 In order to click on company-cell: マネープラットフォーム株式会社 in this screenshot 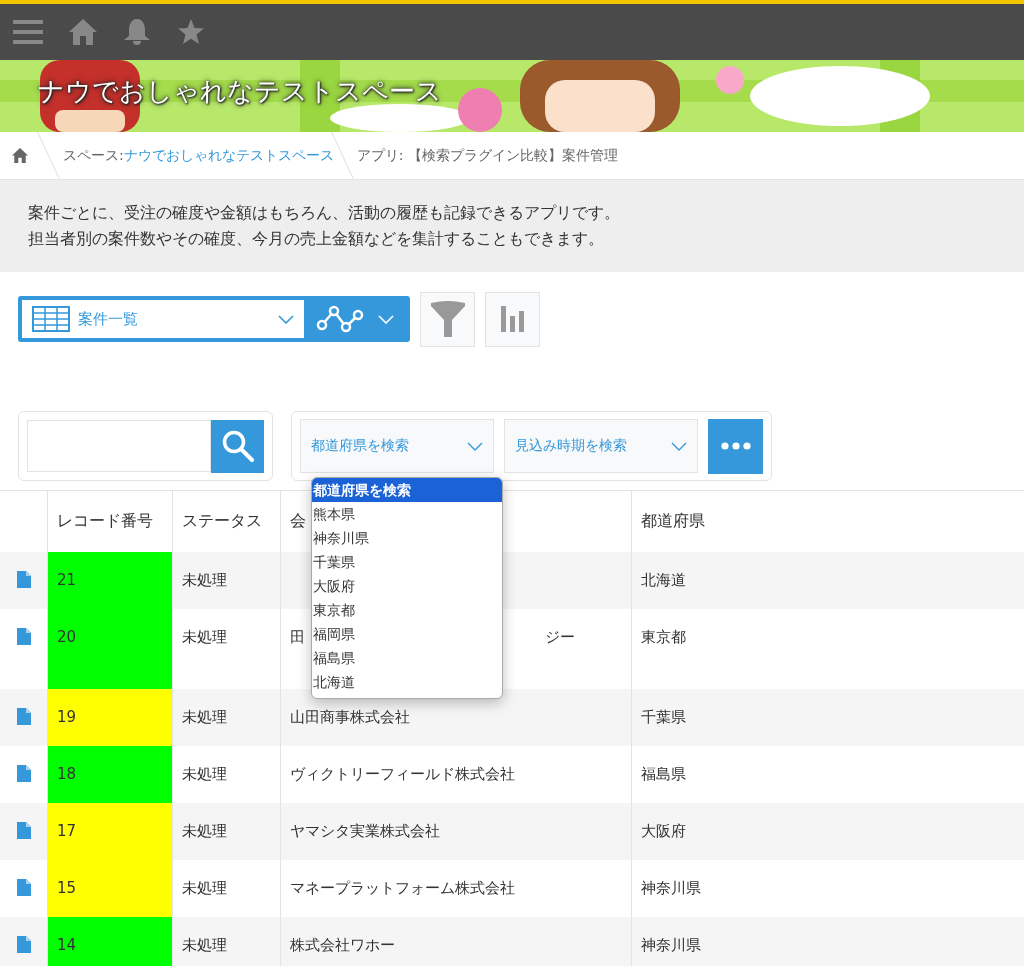, I will do `click(402, 888)`.